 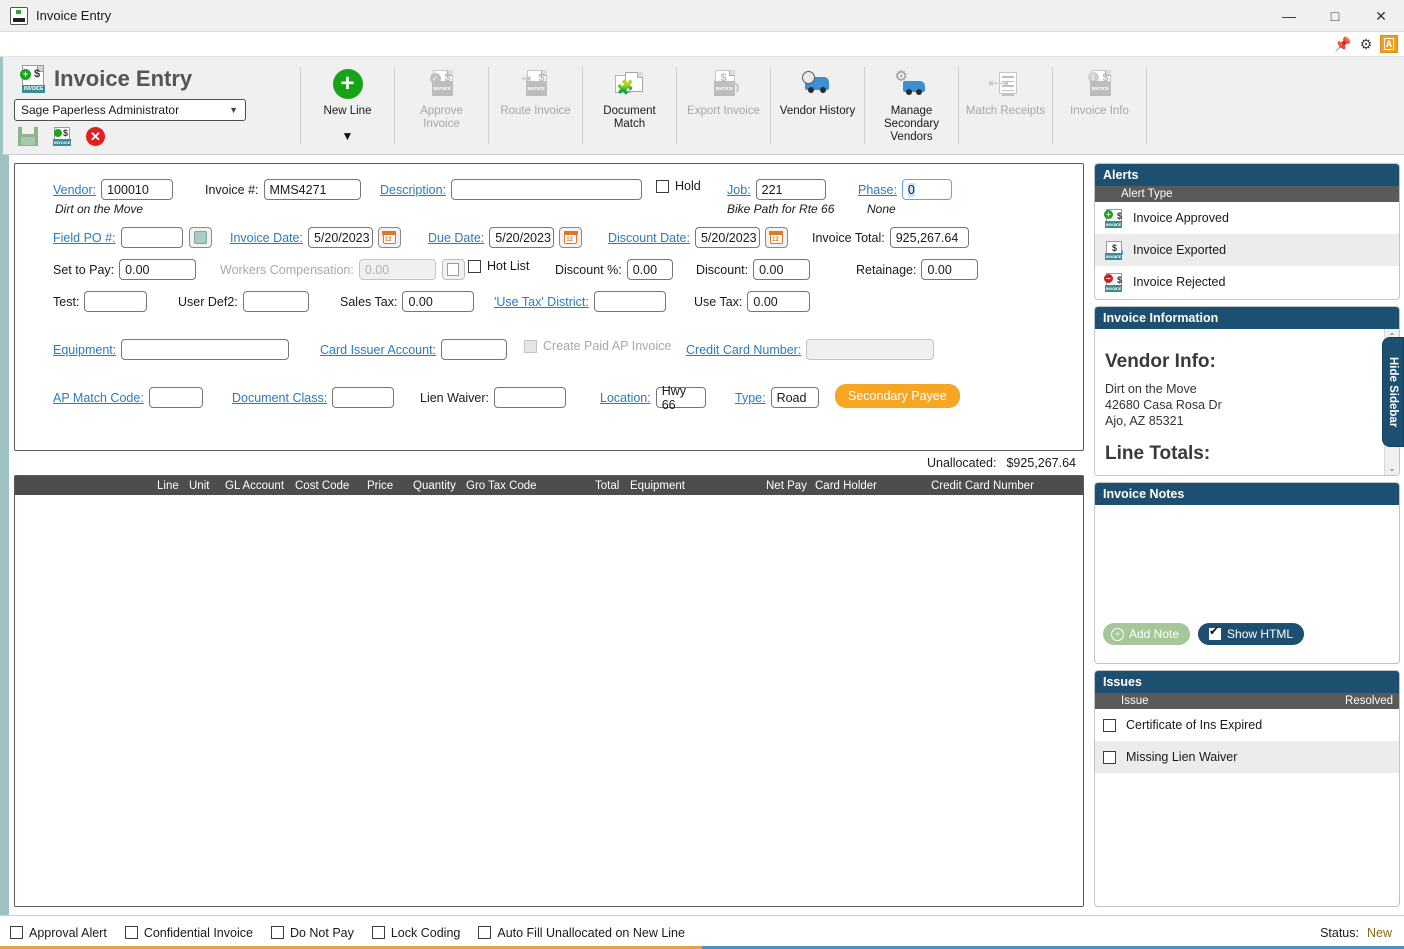 I want to click on invoice-info-button: $ i INVOICE Invoice Info, so click(x=1099, y=105).